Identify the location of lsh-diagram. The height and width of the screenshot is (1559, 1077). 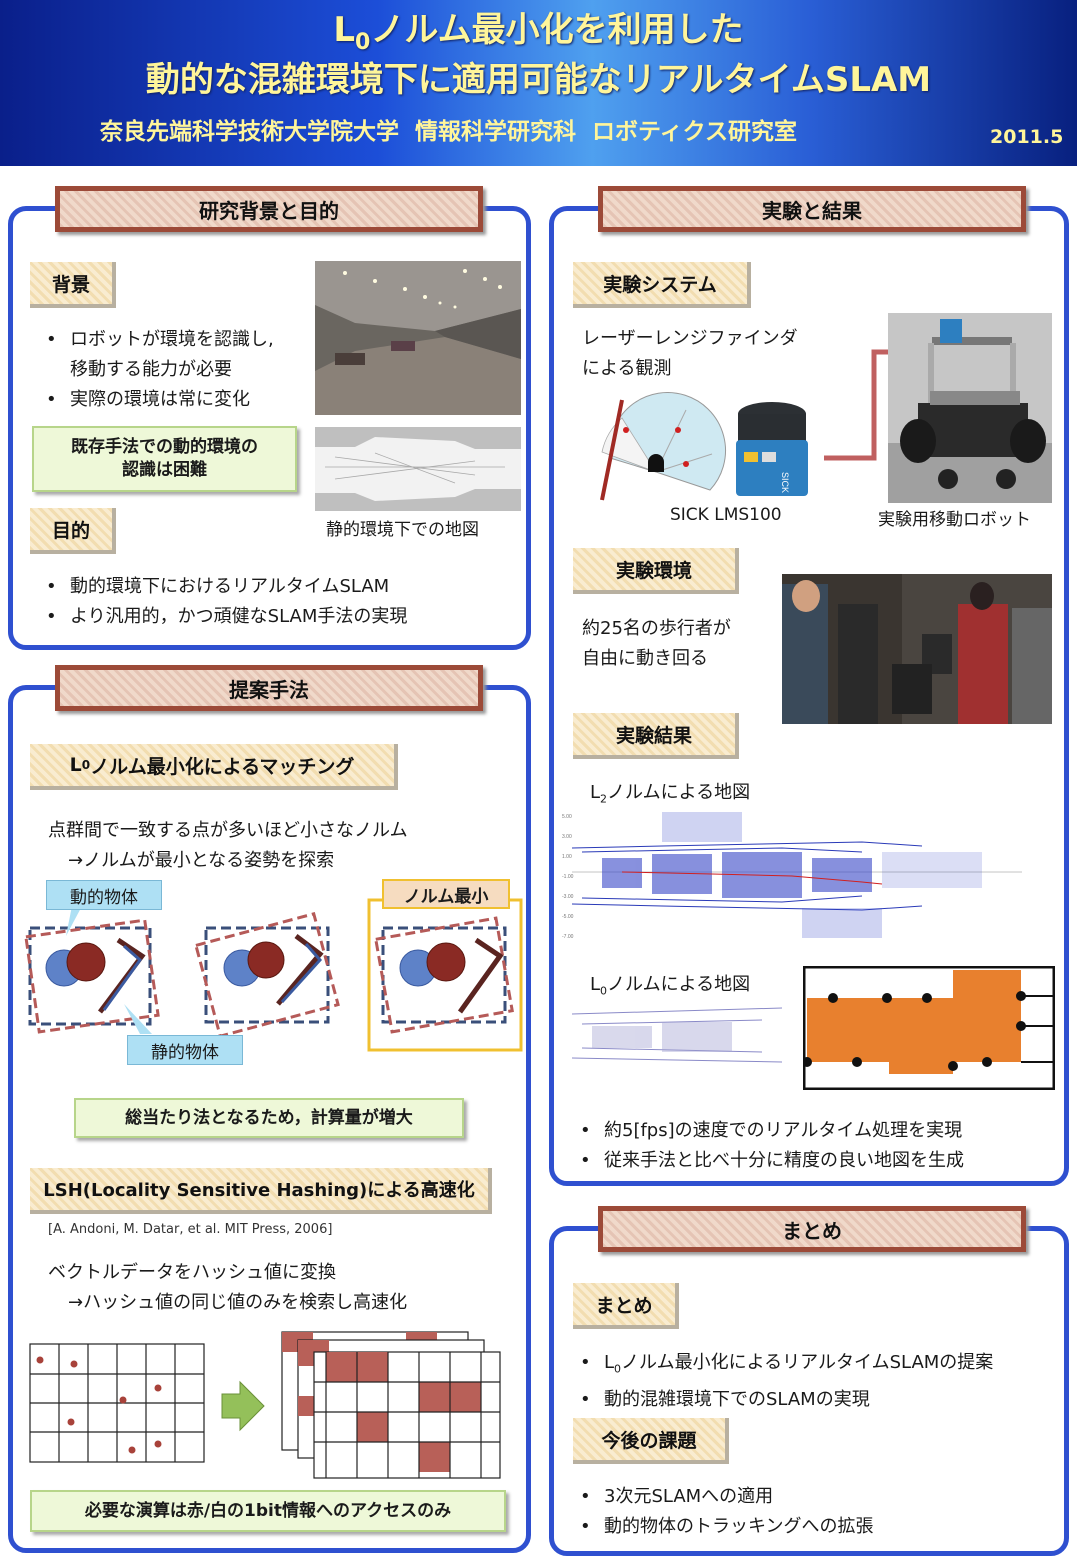
(265, 1405).